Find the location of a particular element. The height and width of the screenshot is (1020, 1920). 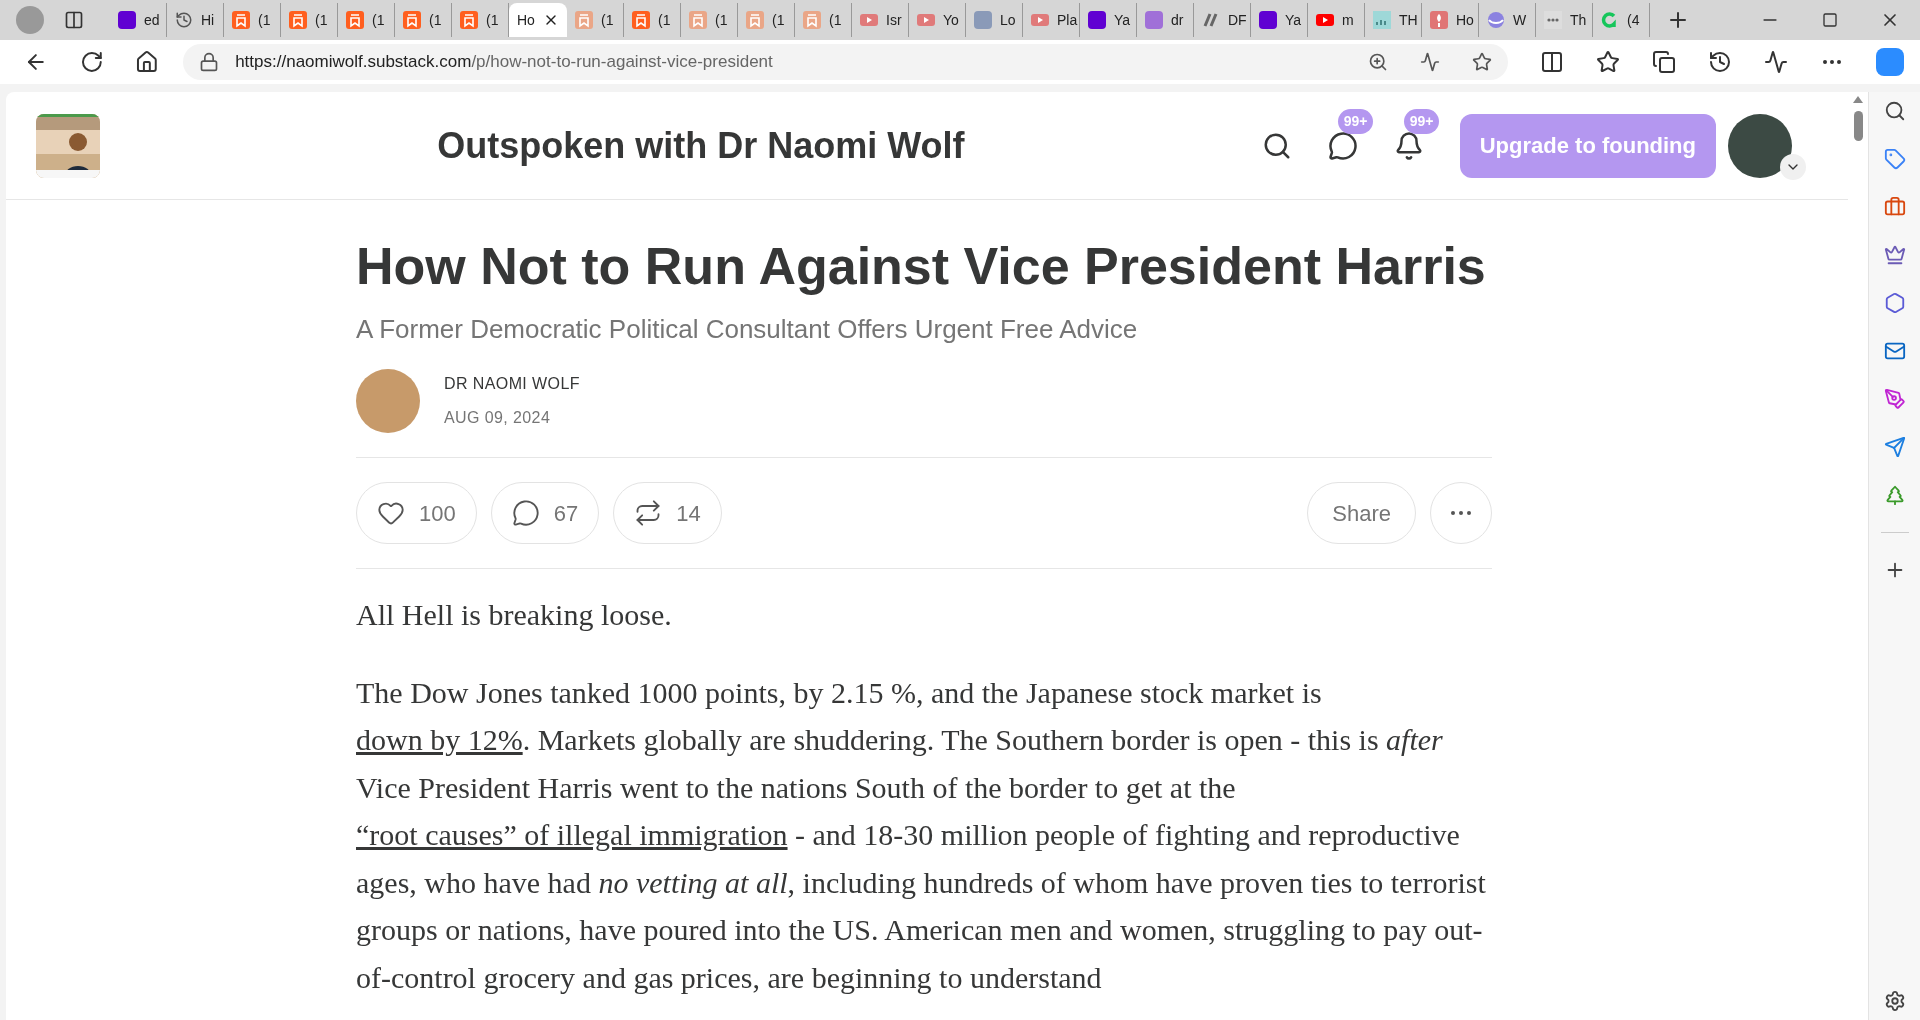

browser-tab: dr is located at coordinates (1165, 20).